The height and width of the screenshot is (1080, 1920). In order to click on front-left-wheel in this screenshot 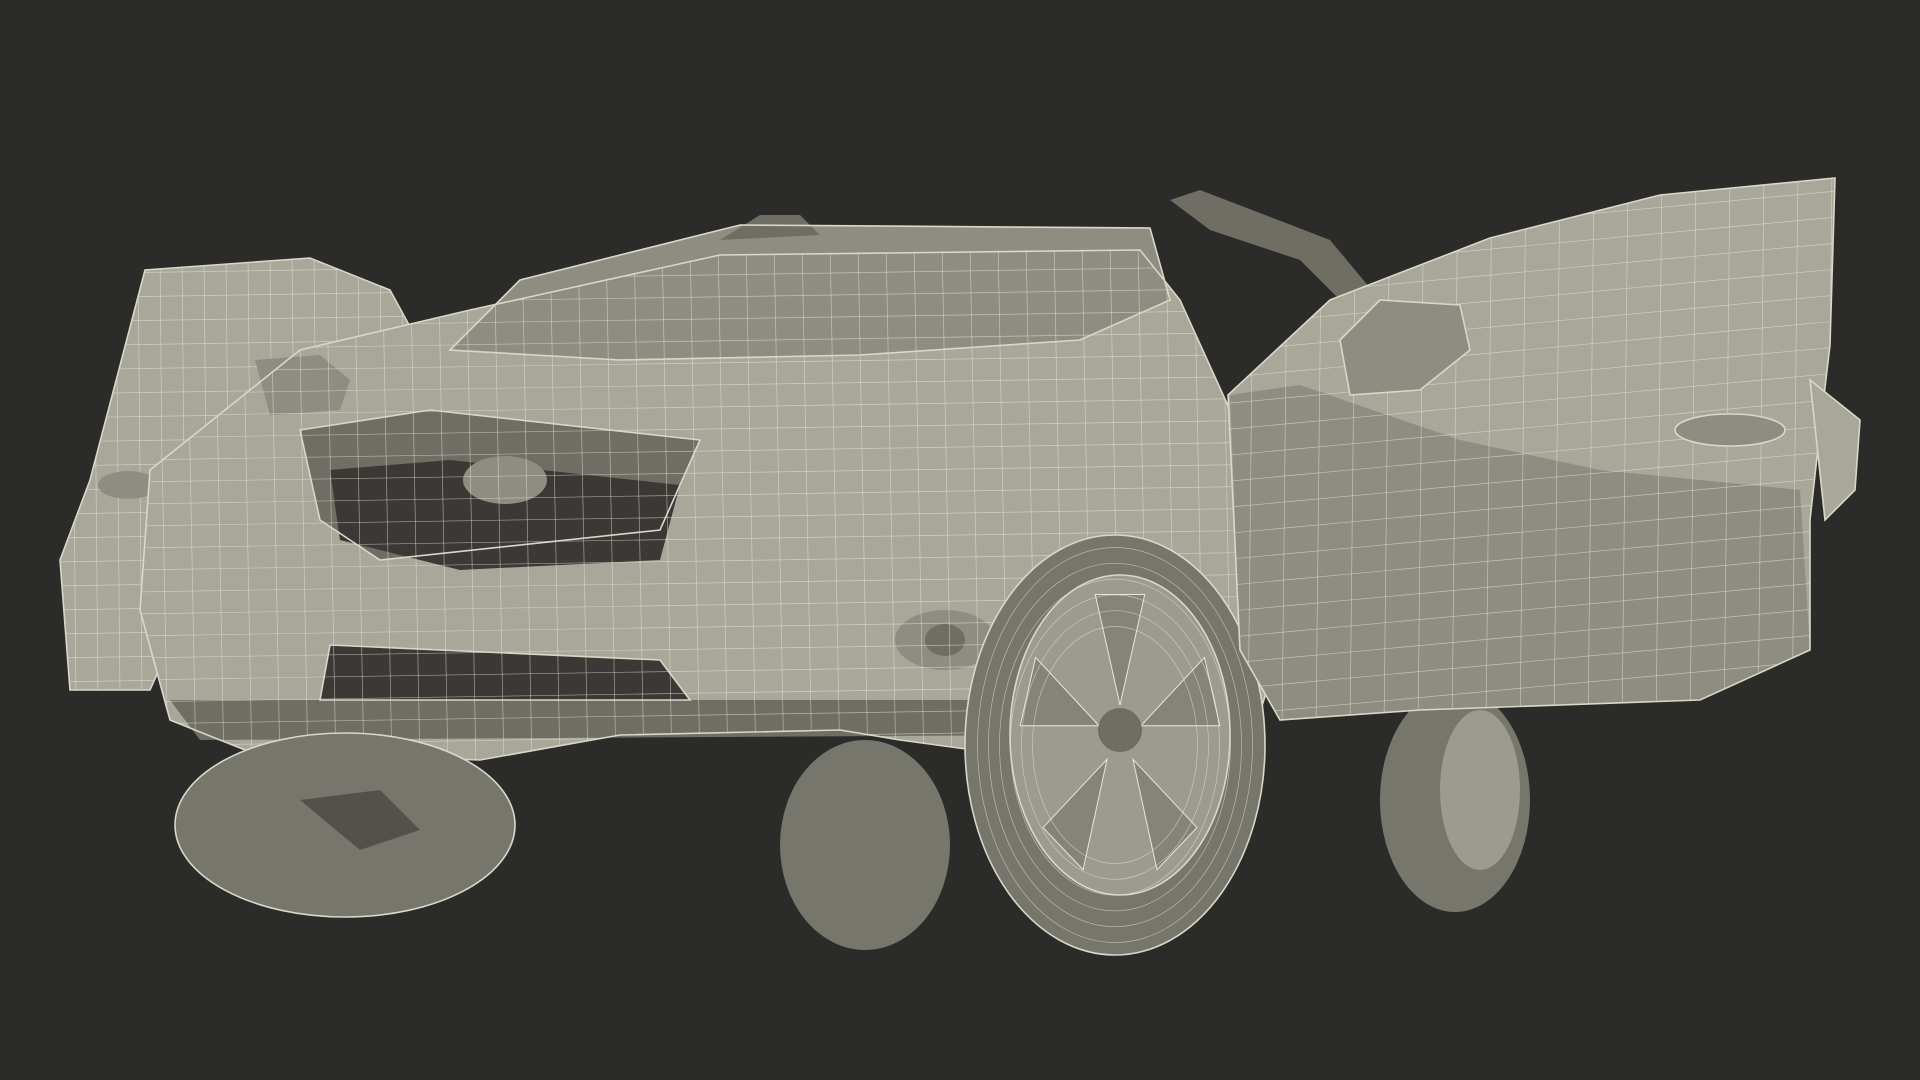, I will do `click(345, 825)`.